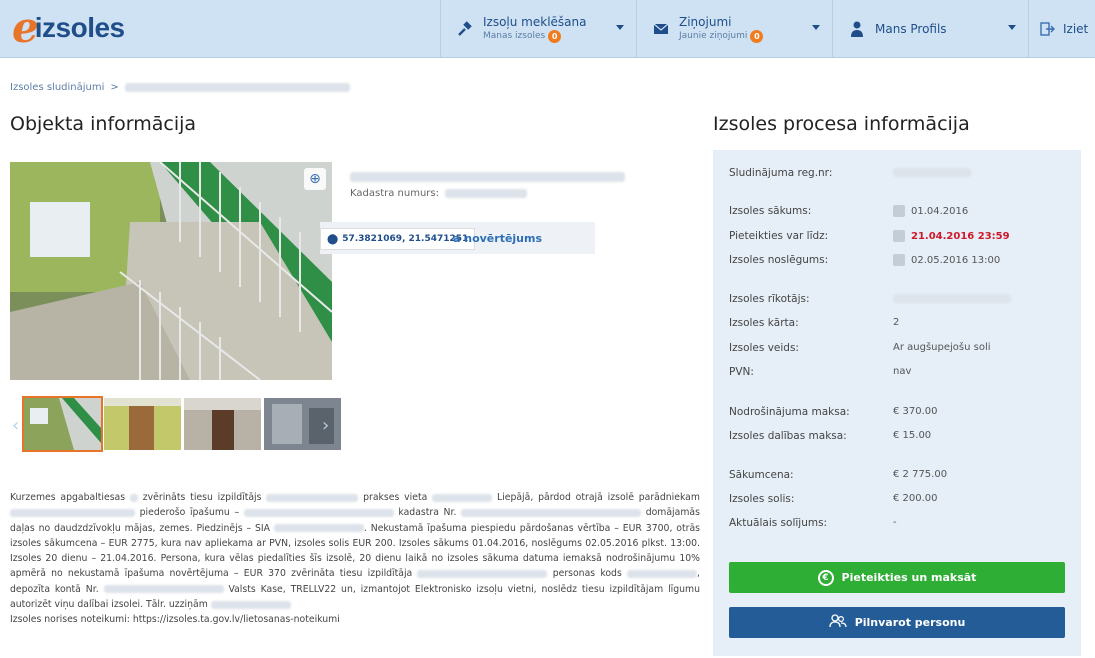 The image size is (1095, 658). Describe the element at coordinates (1047, 29) in the screenshot. I see `logout-icon` at that location.